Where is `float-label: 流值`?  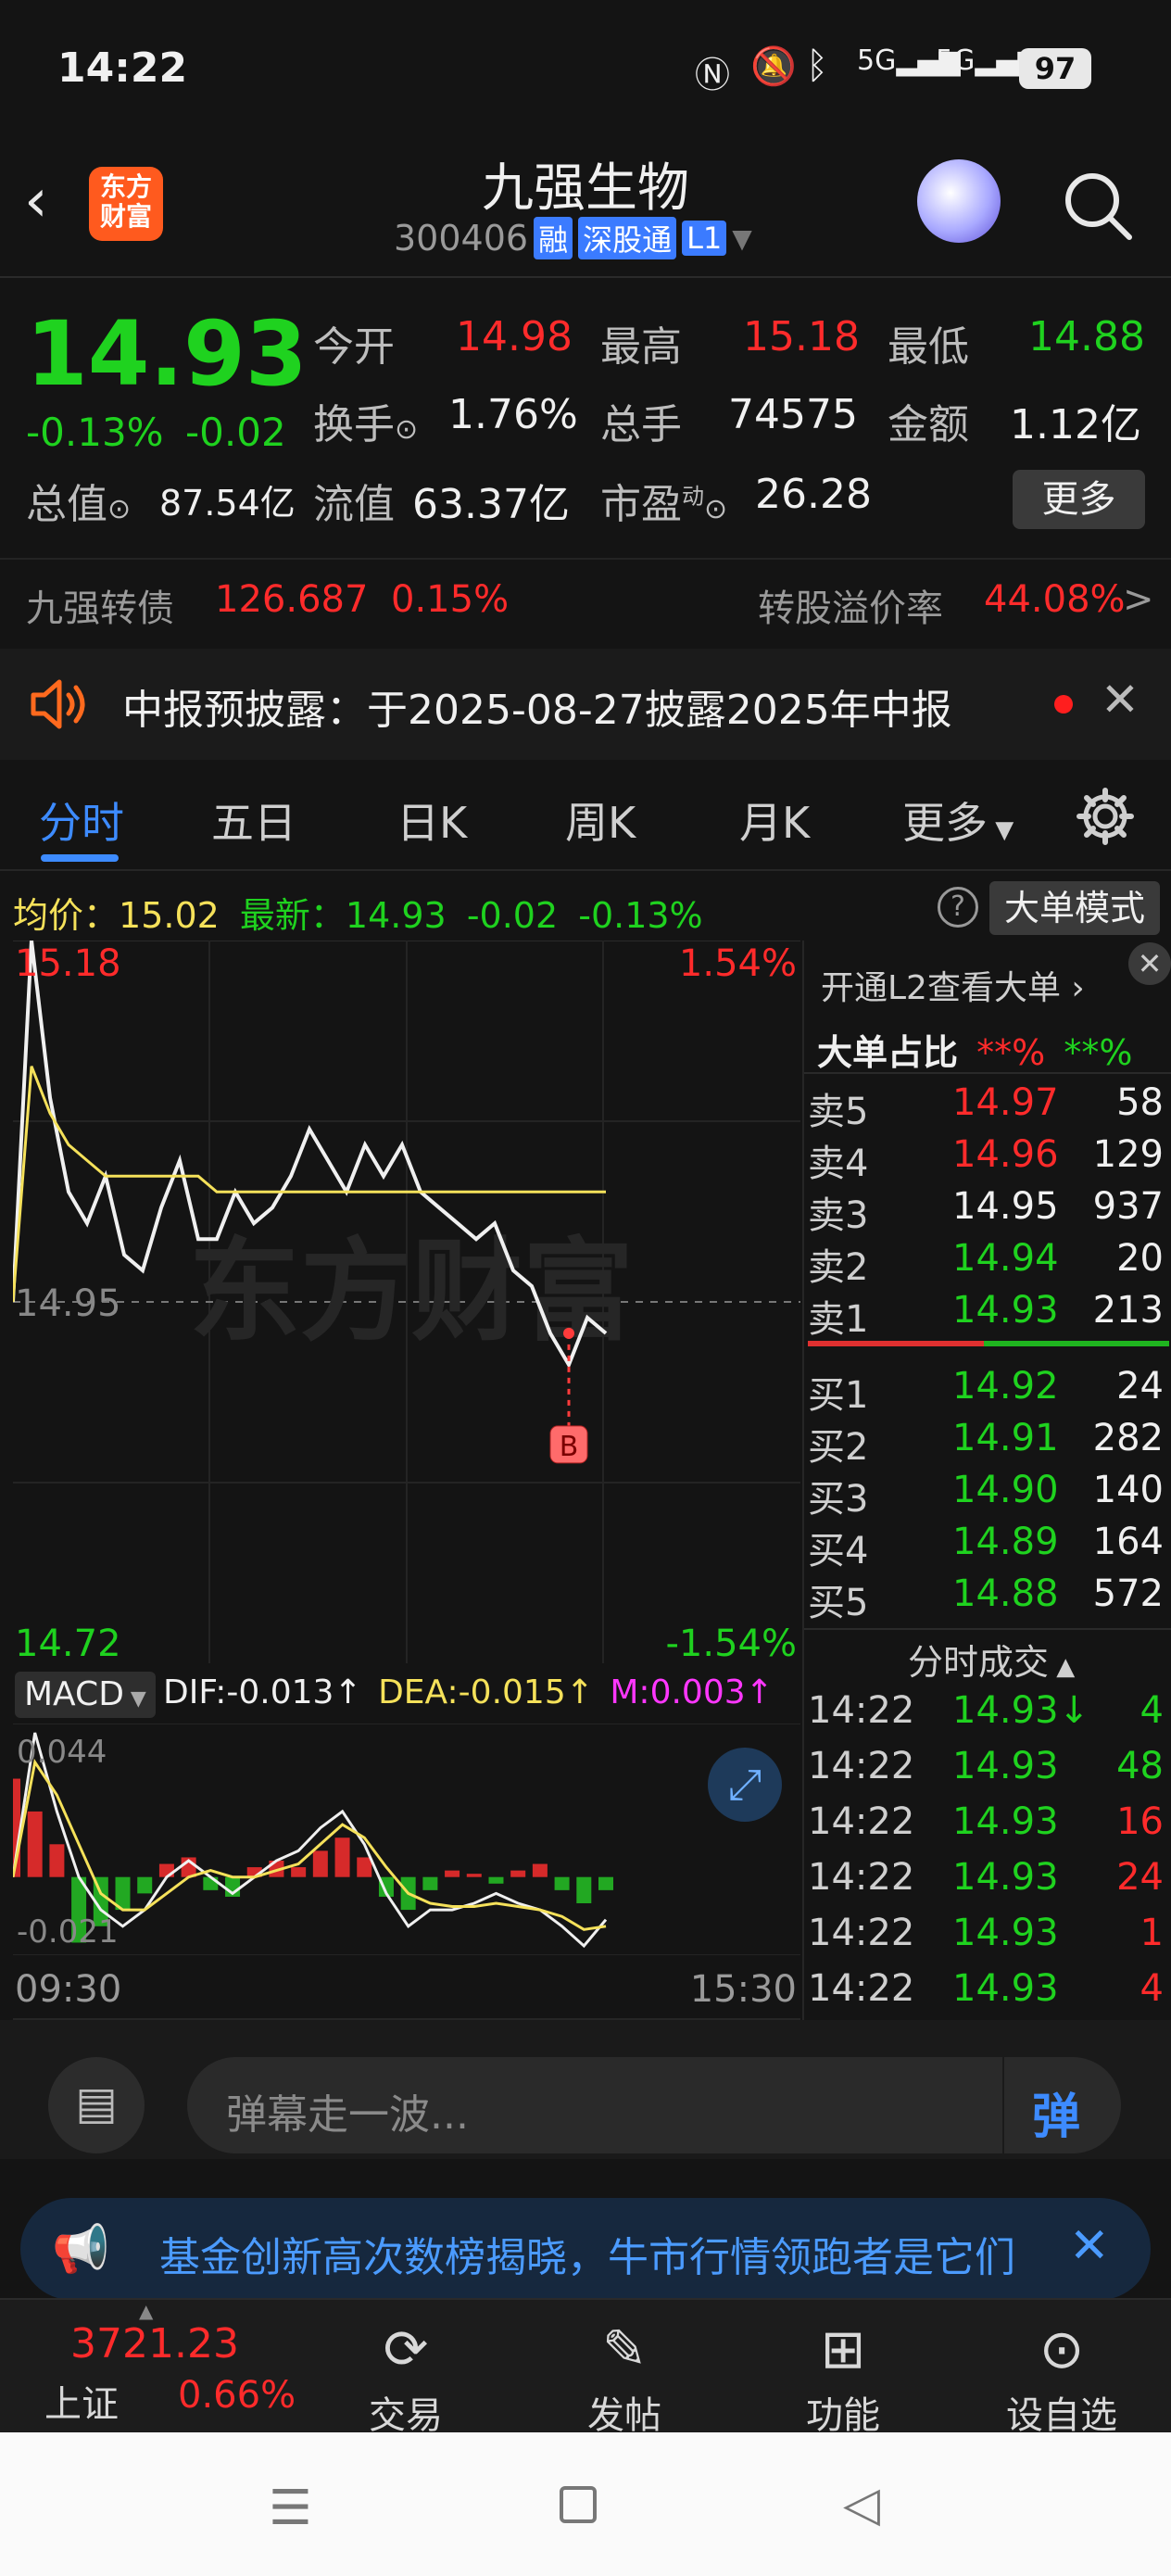 float-label: 流值 is located at coordinates (354, 505).